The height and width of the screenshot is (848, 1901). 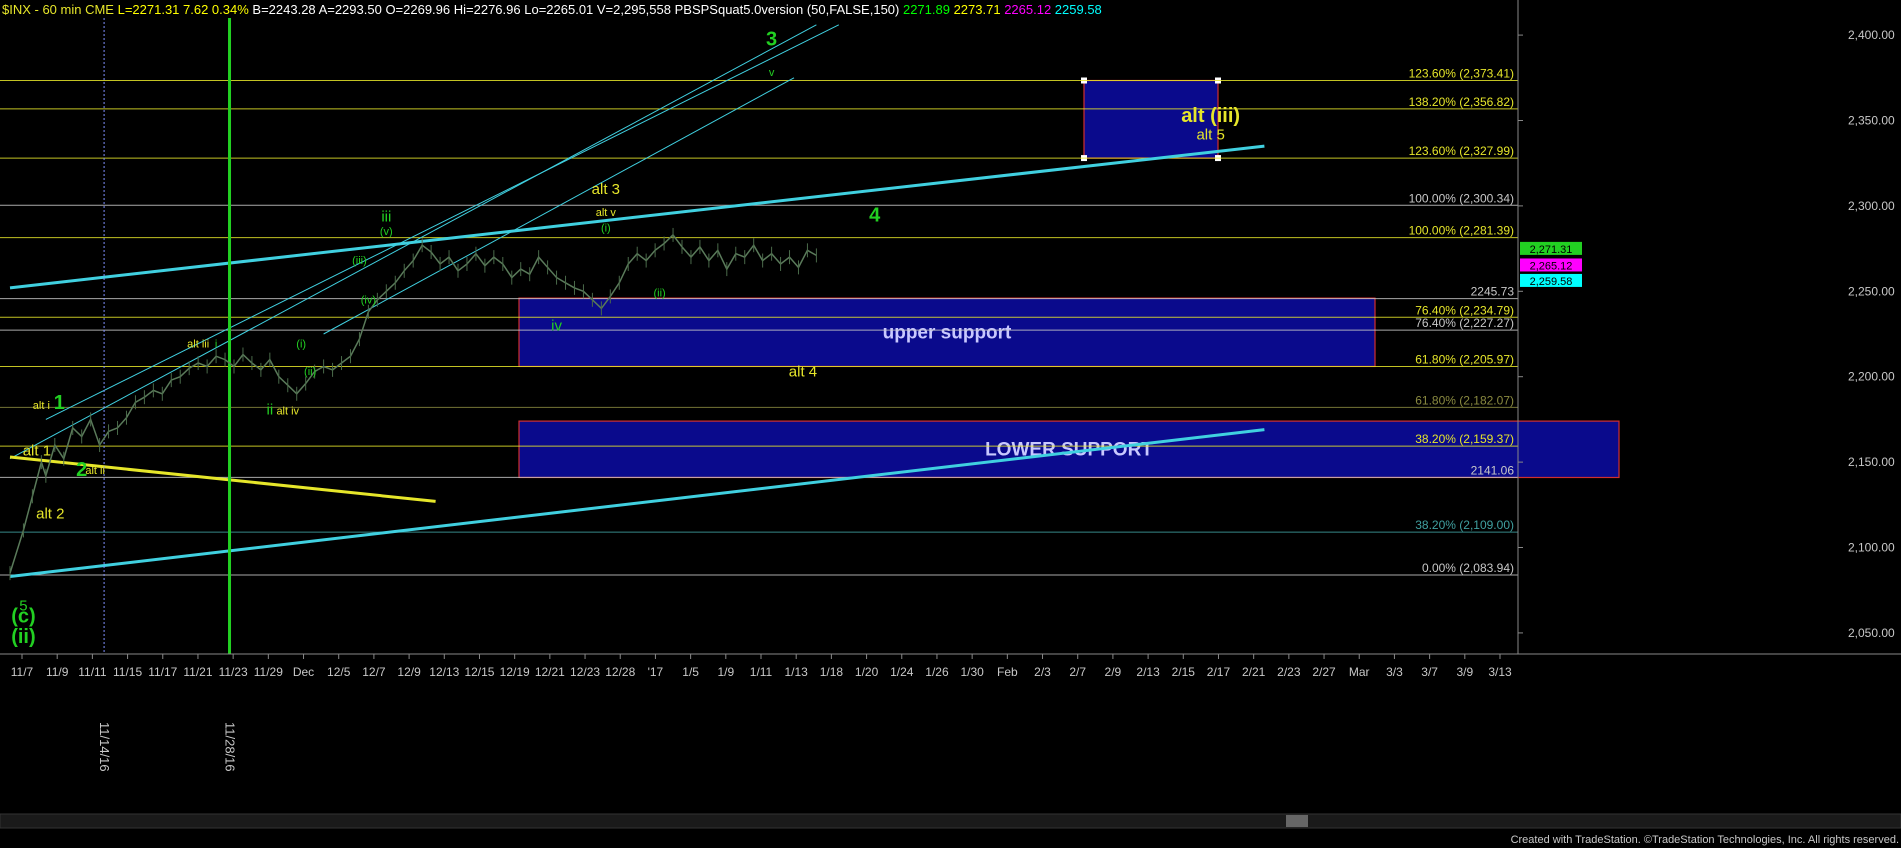 I want to click on x-tick-label: 11/23, so click(x=233, y=672).